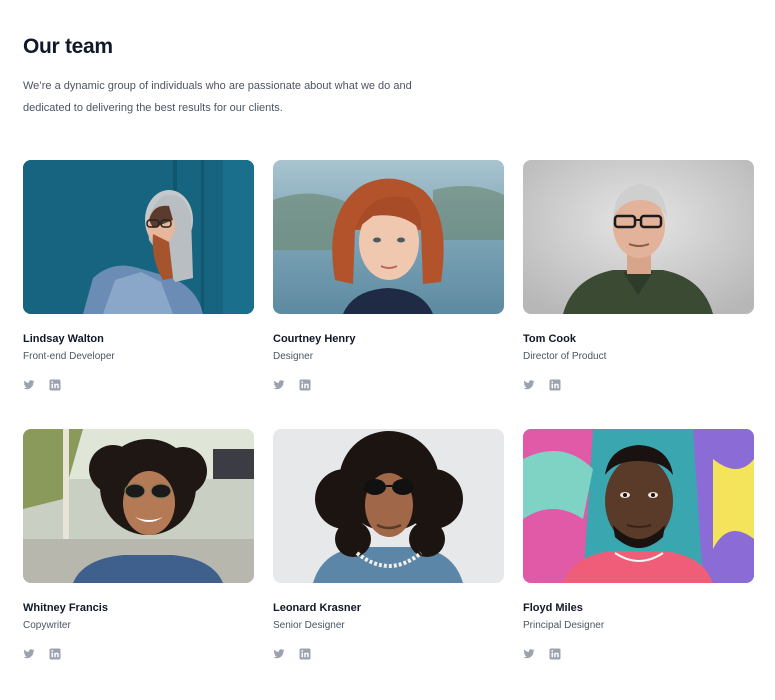 The image size is (775, 700). What do you see at coordinates (63, 339) in the screenshot?
I see `member-name: Lindsay Walton` at bounding box center [63, 339].